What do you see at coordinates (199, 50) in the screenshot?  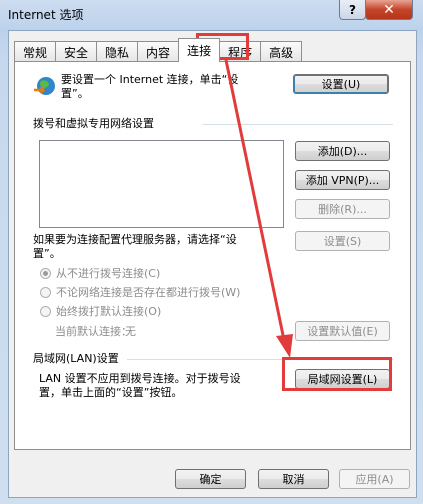 I see `tab-connections: 连接` at bounding box center [199, 50].